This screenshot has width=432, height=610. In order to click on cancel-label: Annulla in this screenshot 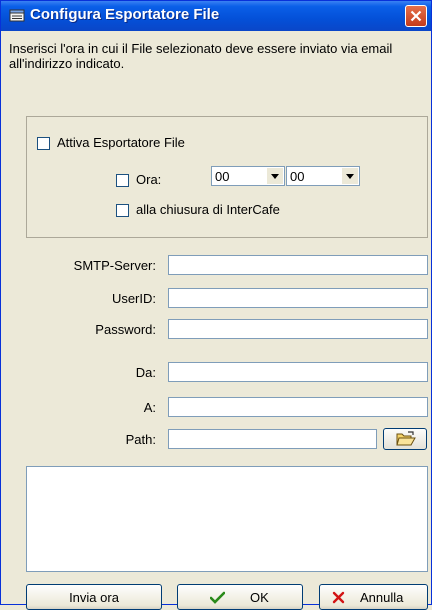, I will do `click(382, 597)`.